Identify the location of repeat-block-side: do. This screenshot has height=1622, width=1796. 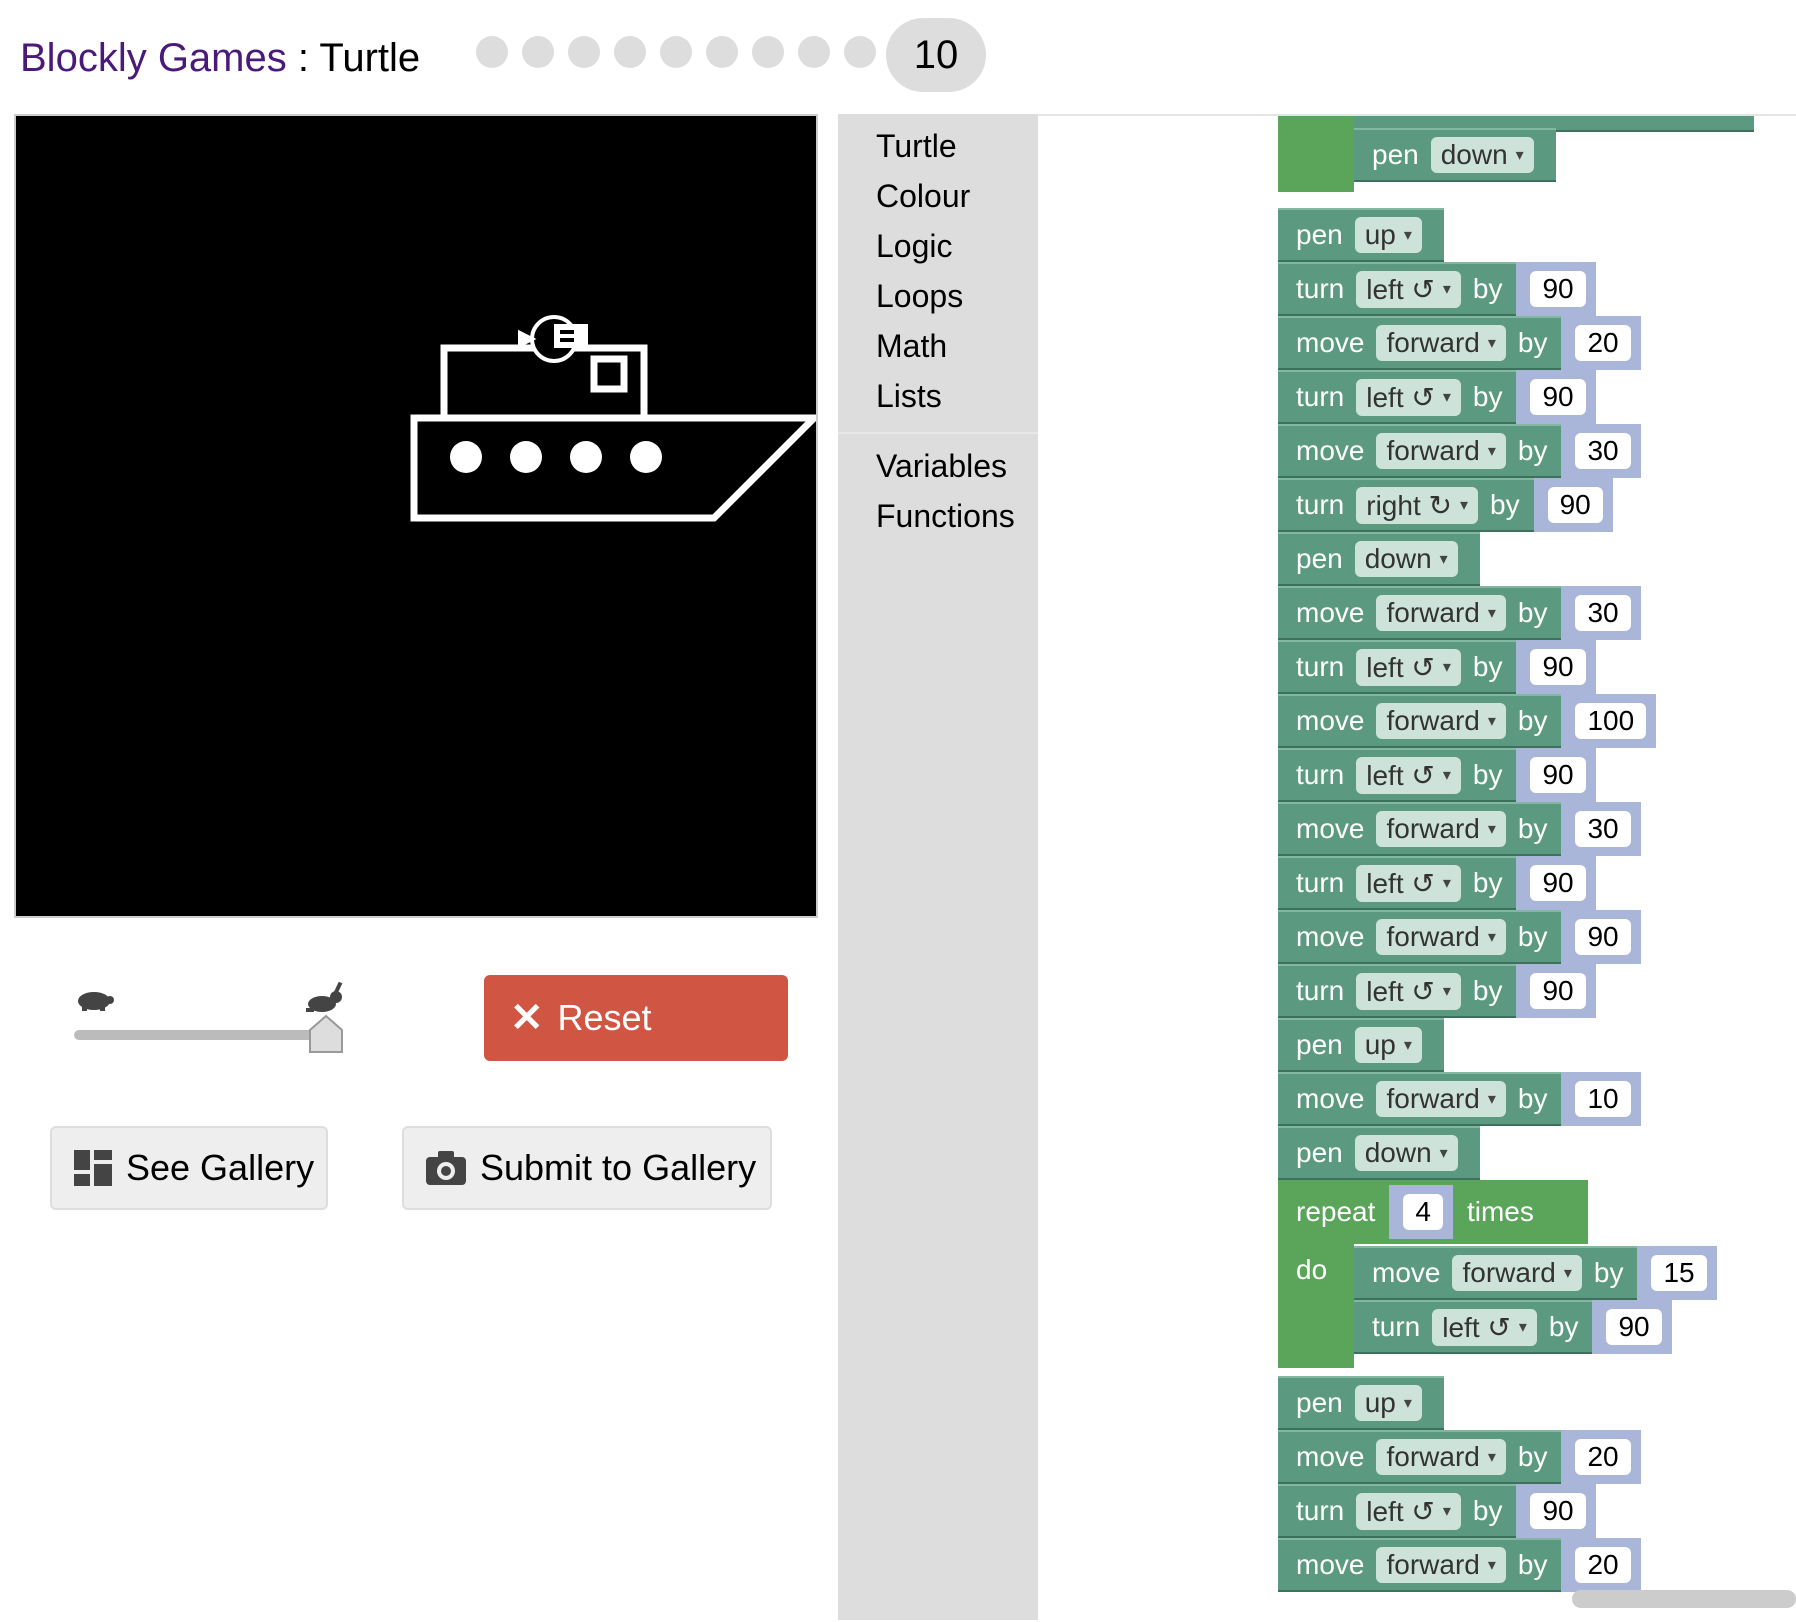
(1316, 1306).